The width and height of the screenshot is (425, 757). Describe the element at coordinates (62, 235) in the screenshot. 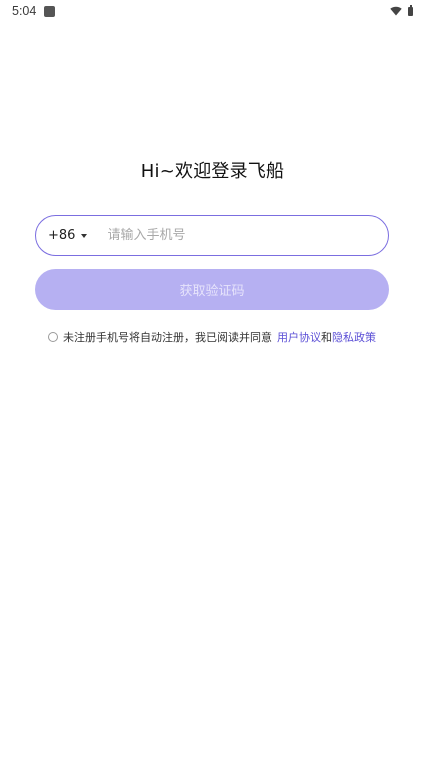

I see `country-code-label: +86` at that location.